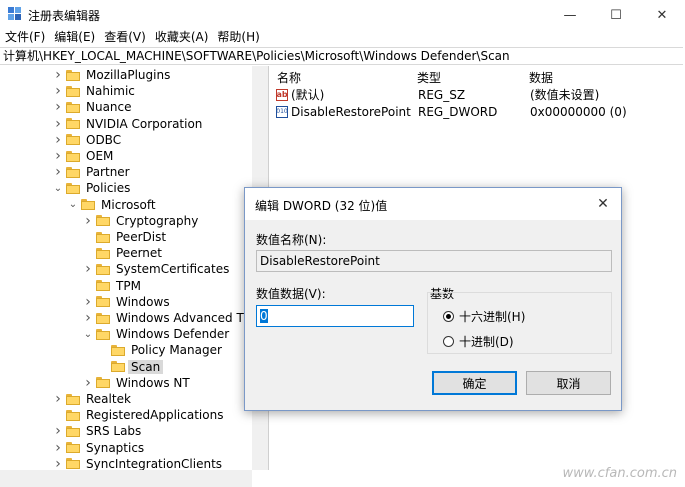 Image resolution: width=685 pixels, height=487 pixels. What do you see at coordinates (91, 399) in the screenshot?
I see `tree-node: › Realtek` at bounding box center [91, 399].